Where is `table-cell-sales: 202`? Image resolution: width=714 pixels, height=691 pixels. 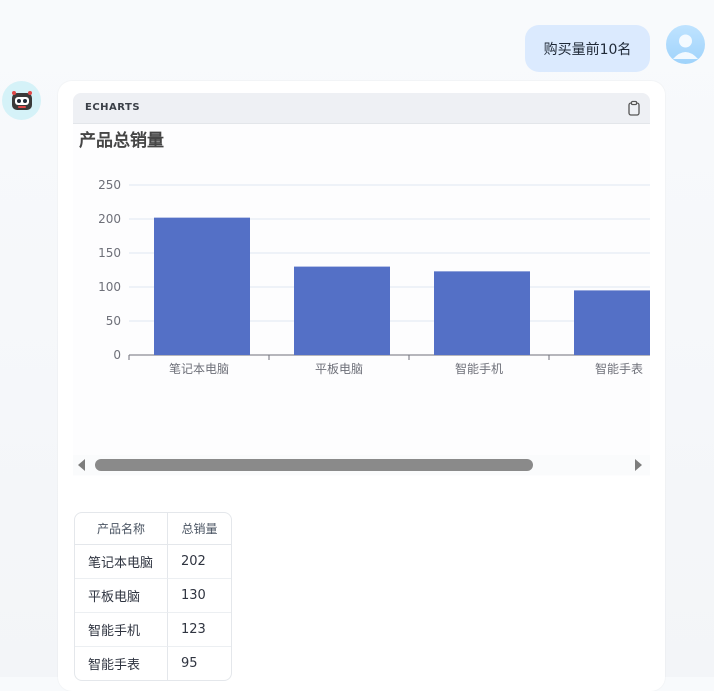
table-cell-sales: 202 is located at coordinates (199, 562).